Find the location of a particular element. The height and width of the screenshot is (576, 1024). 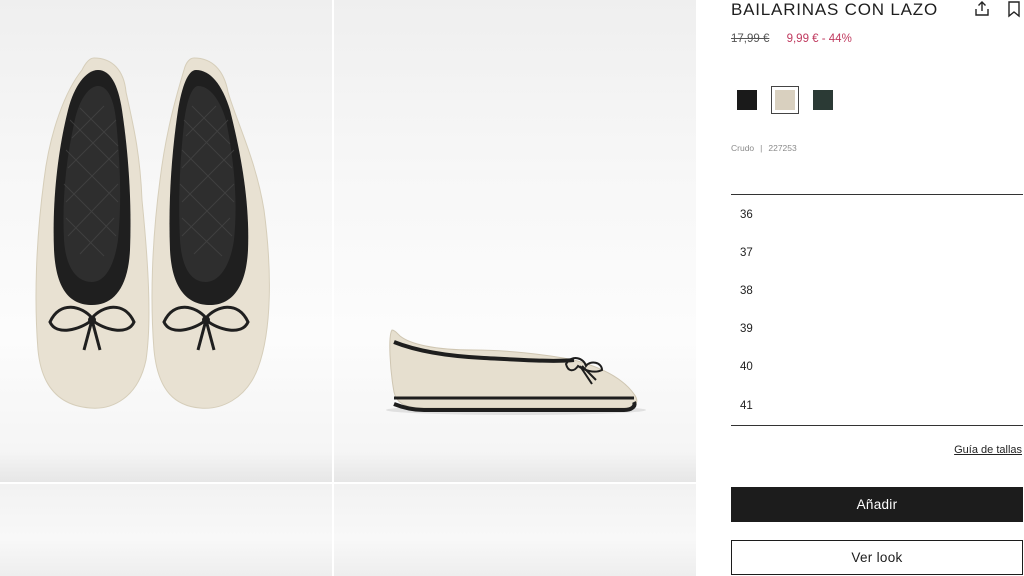

view-look-button: Ver look is located at coordinates (877, 557).